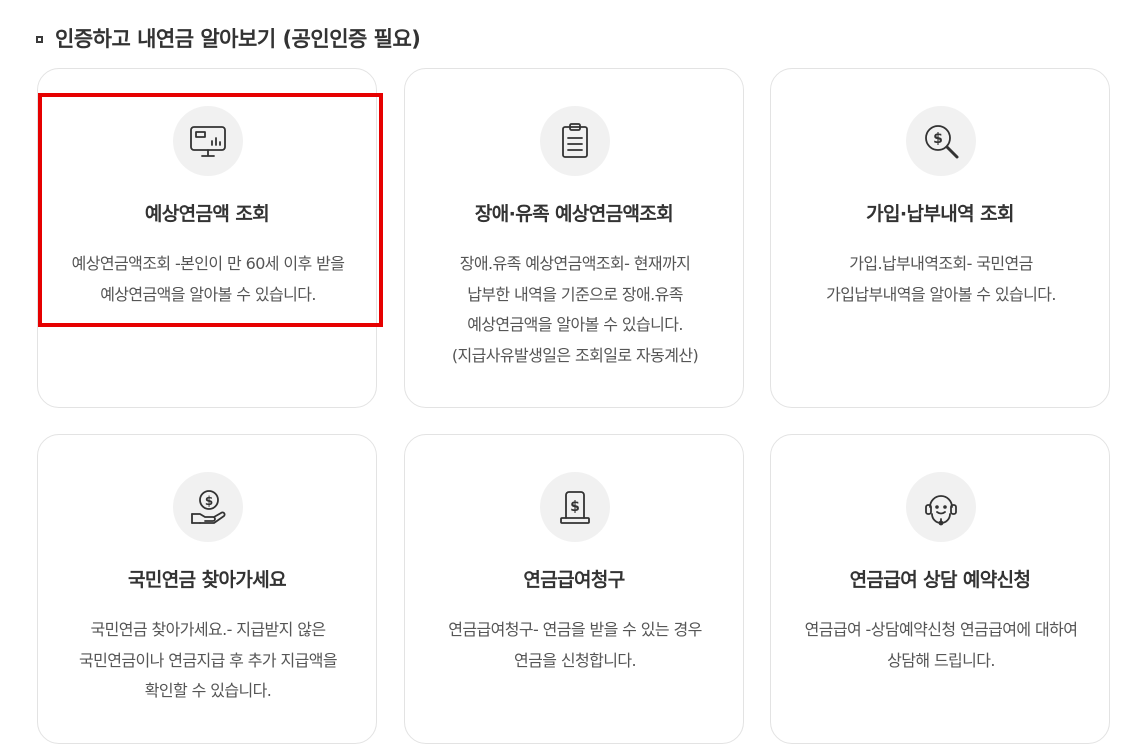 Image resolution: width=1127 pixels, height=754 pixels. What do you see at coordinates (941, 645) in the screenshot?
I see `card-description: 연금급여 -상담예약신청 연금급여에 대하여 상담해 드립니다.` at bounding box center [941, 645].